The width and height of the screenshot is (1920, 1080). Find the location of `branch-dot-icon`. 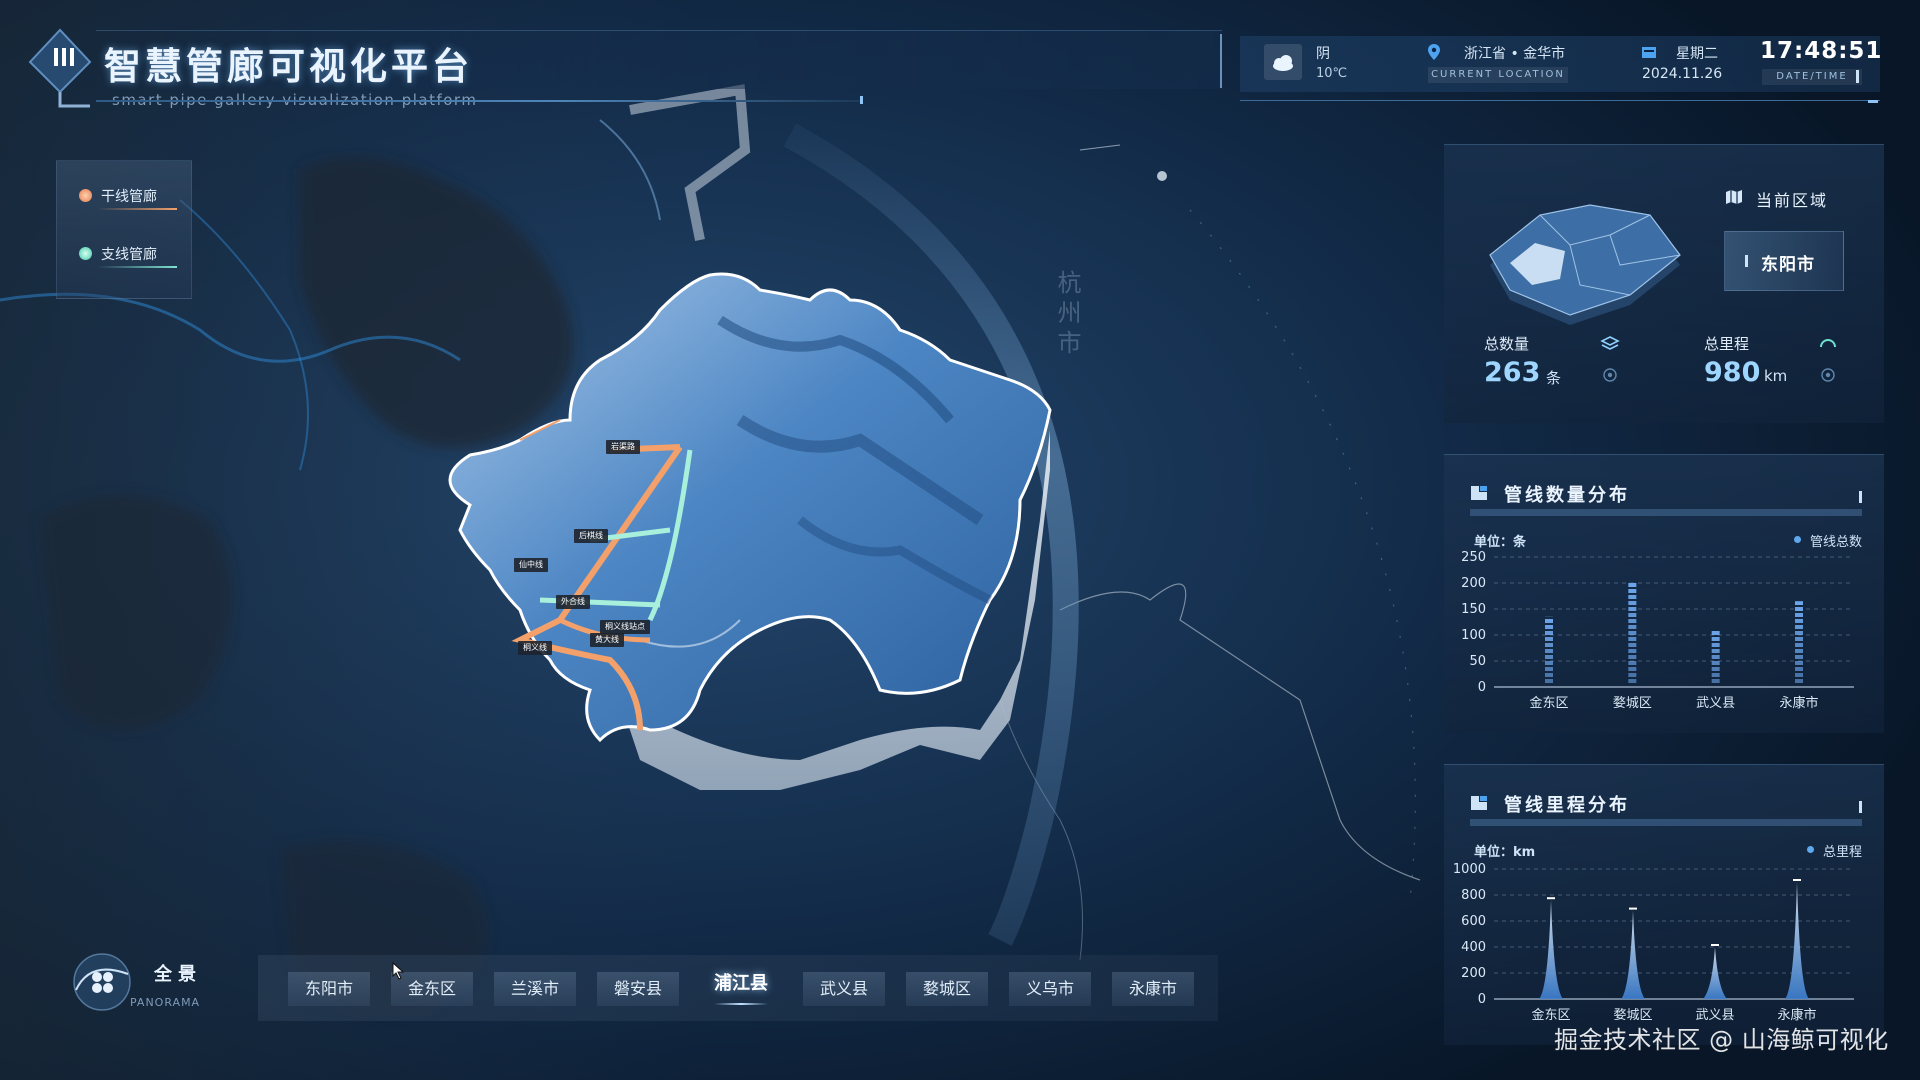

branch-dot-icon is located at coordinates (85, 253).